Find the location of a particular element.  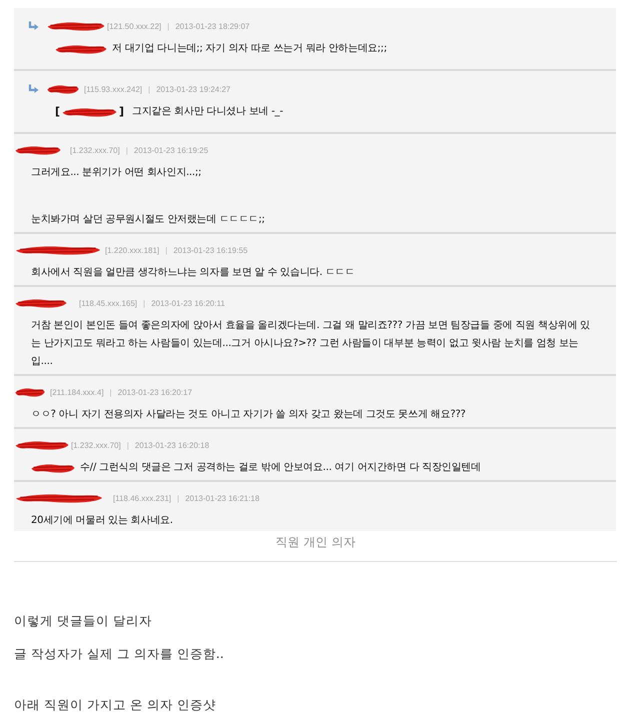

ip-address: [1.220.xxx.181] is located at coordinates (132, 250).